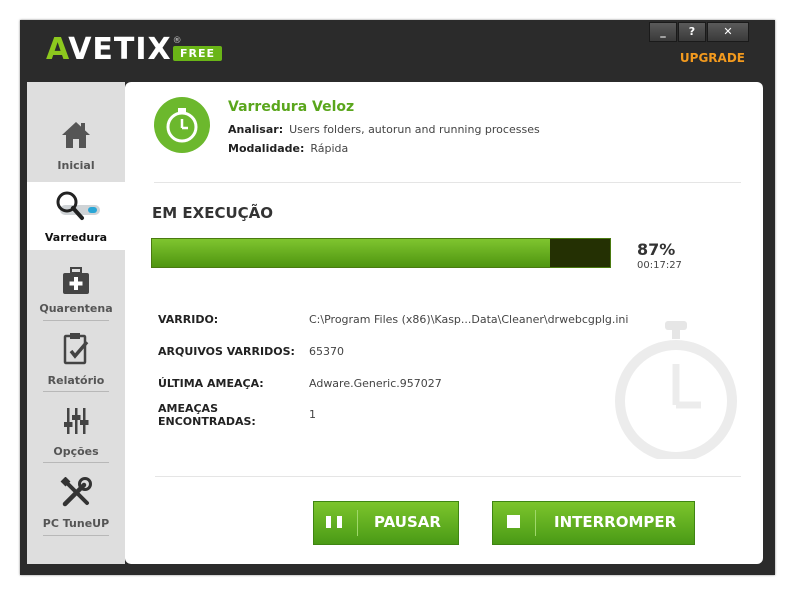  I want to click on minimize-button: _, so click(663, 32).